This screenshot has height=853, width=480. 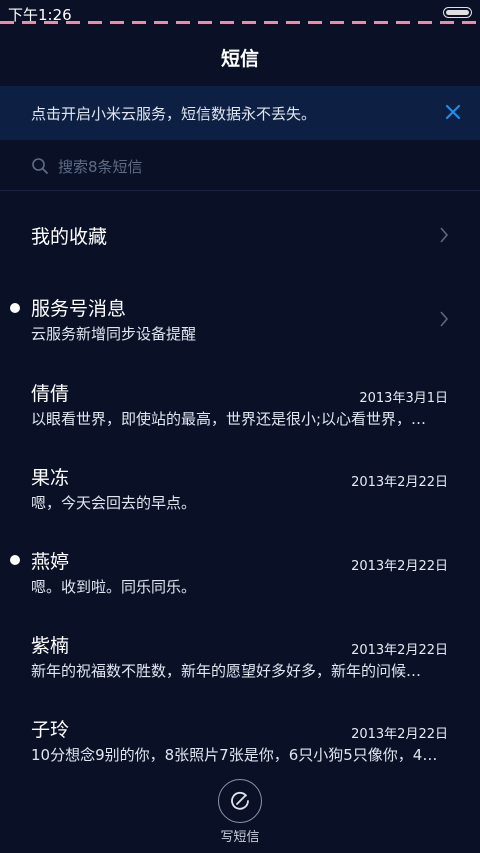 I want to click on search-icon, so click(x=40, y=166).